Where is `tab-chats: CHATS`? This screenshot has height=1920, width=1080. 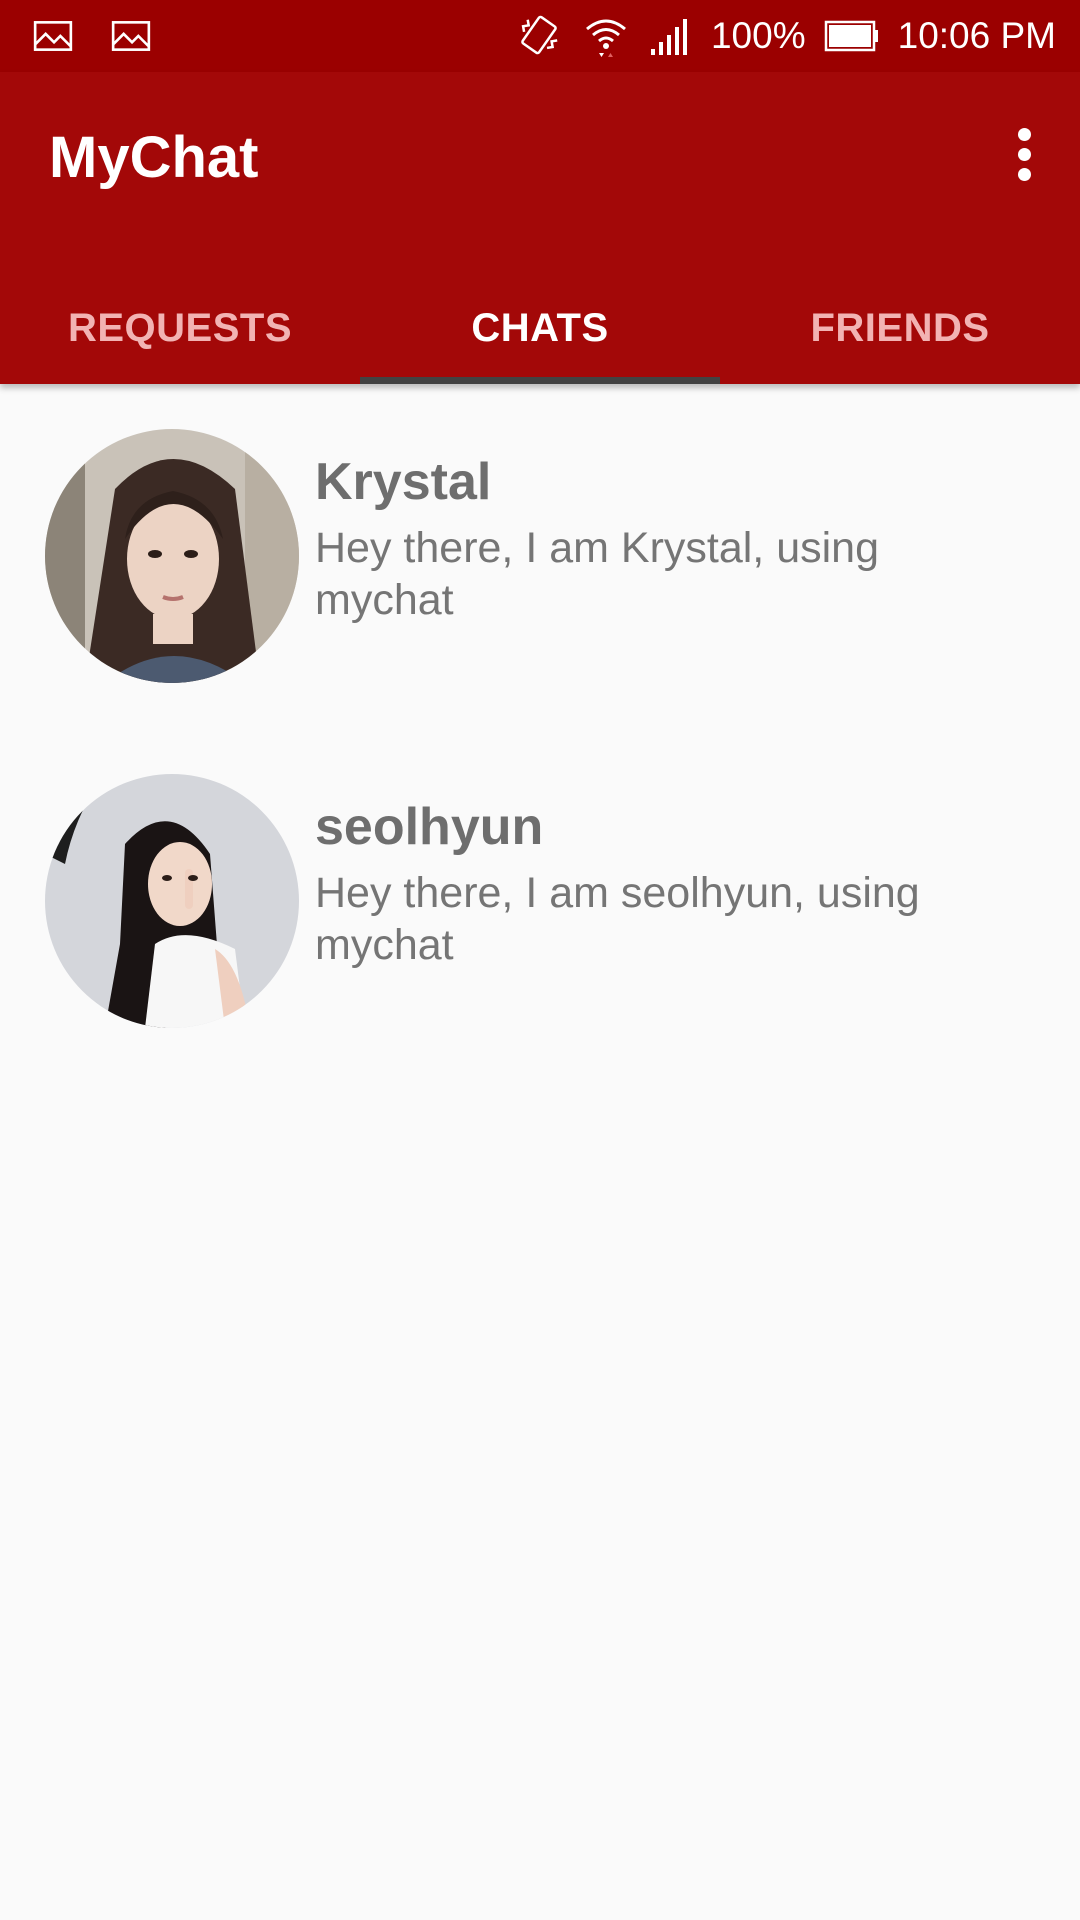 tab-chats: CHATS is located at coordinates (540, 328).